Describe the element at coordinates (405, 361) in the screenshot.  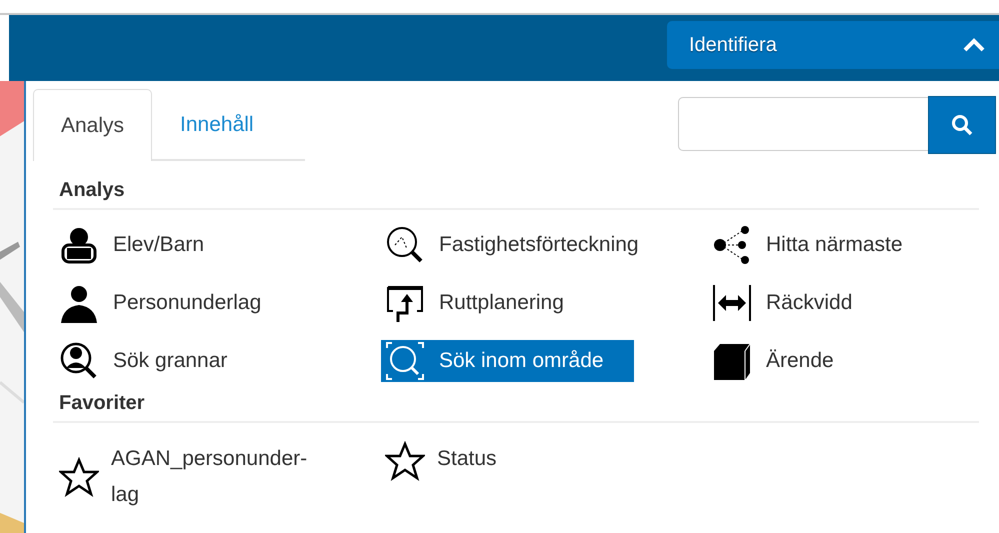
I see `area-search-icon` at that location.